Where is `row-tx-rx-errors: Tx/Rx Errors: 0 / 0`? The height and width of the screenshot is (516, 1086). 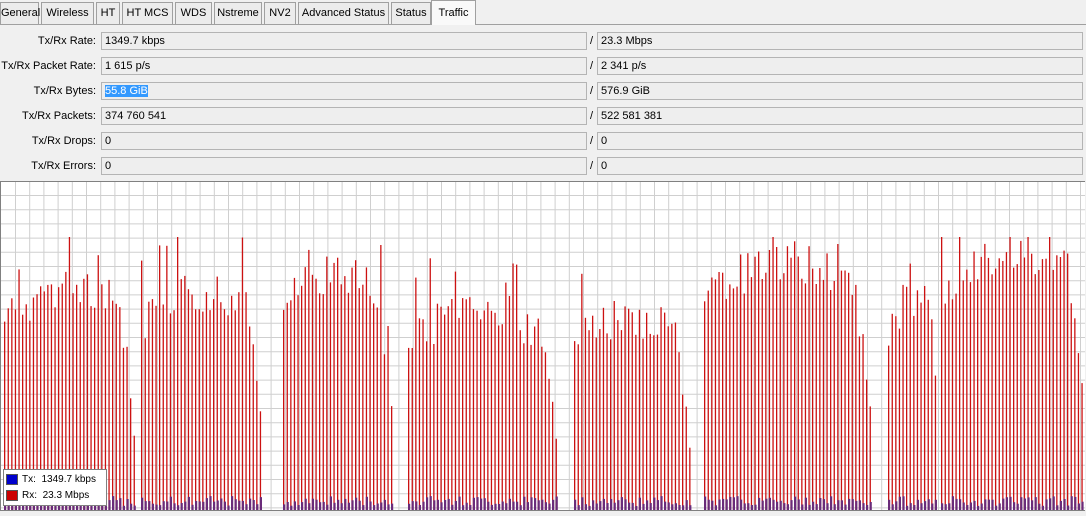
row-tx-rx-errors: Tx/Rx Errors: 0 / 0 is located at coordinates (543, 166).